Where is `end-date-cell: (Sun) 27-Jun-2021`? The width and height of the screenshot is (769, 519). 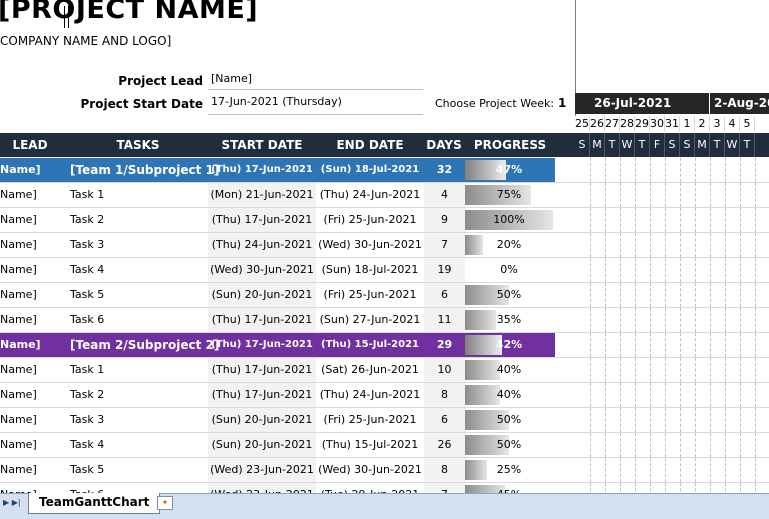
end-date-cell: (Sun) 27-Jun-2021 is located at coordinates (370, 320).